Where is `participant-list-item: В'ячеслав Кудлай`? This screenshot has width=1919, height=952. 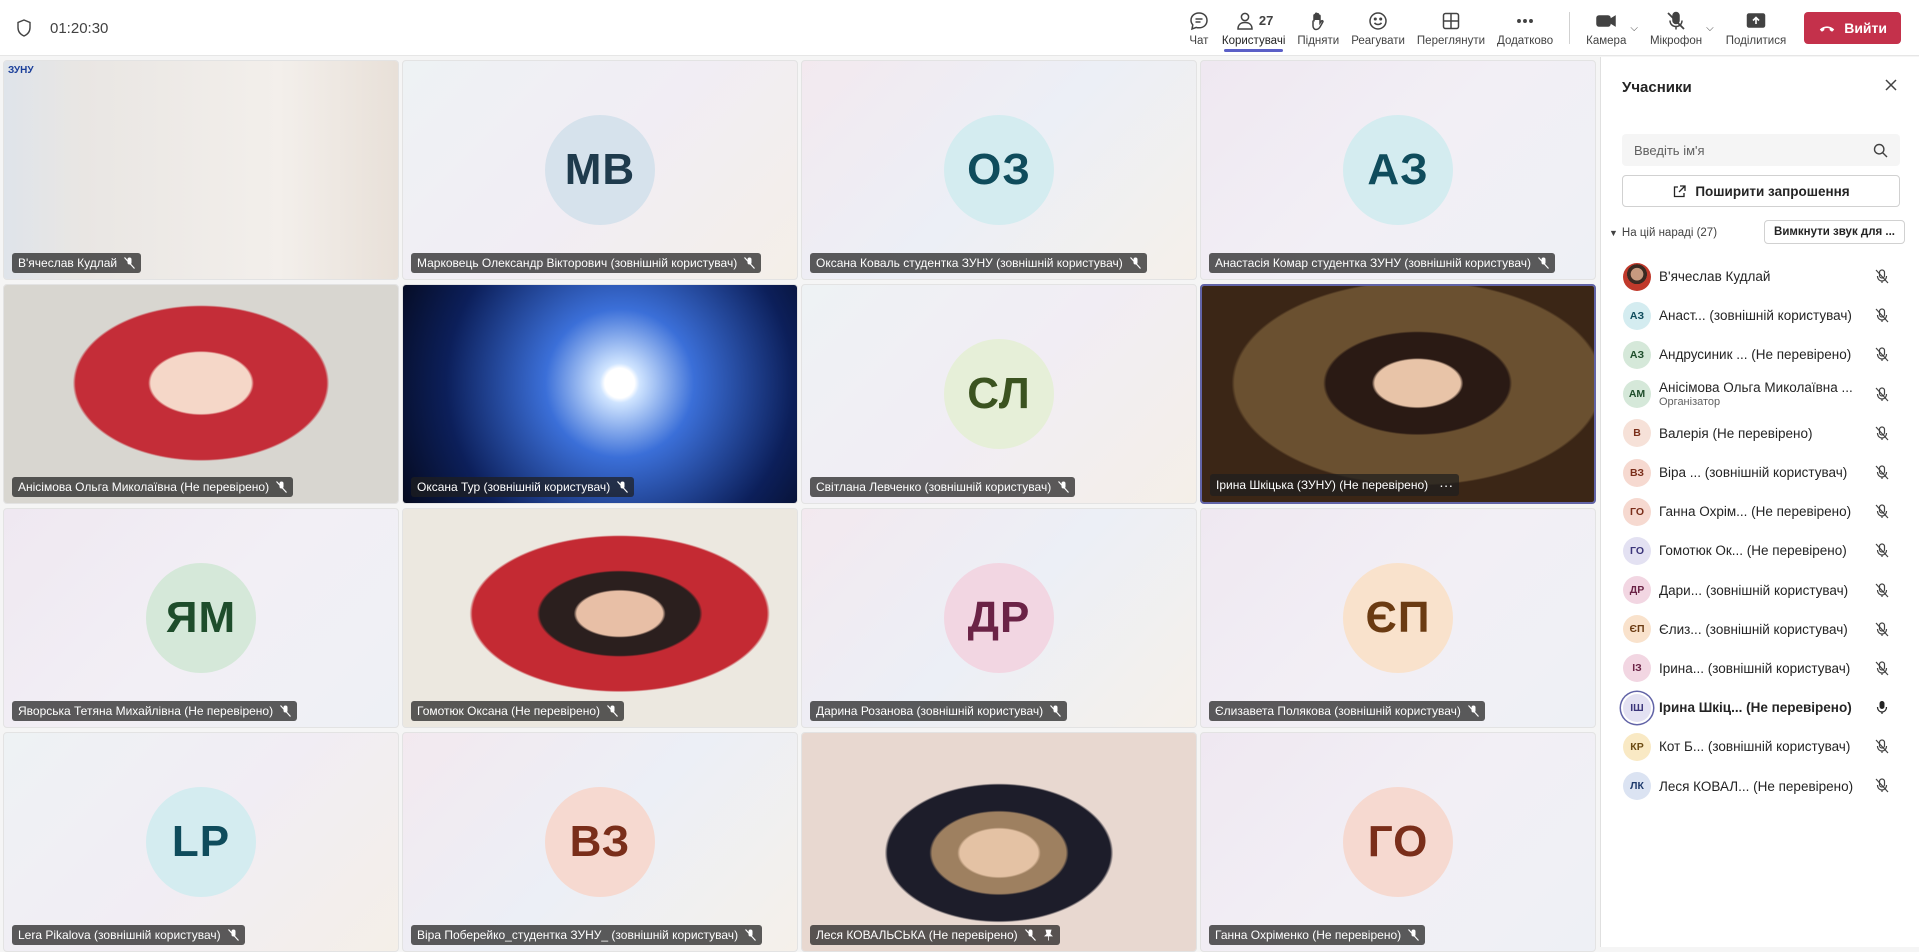 participant-list-item: В'ячеслав Кудлай is located at coordinates (1760, 276).